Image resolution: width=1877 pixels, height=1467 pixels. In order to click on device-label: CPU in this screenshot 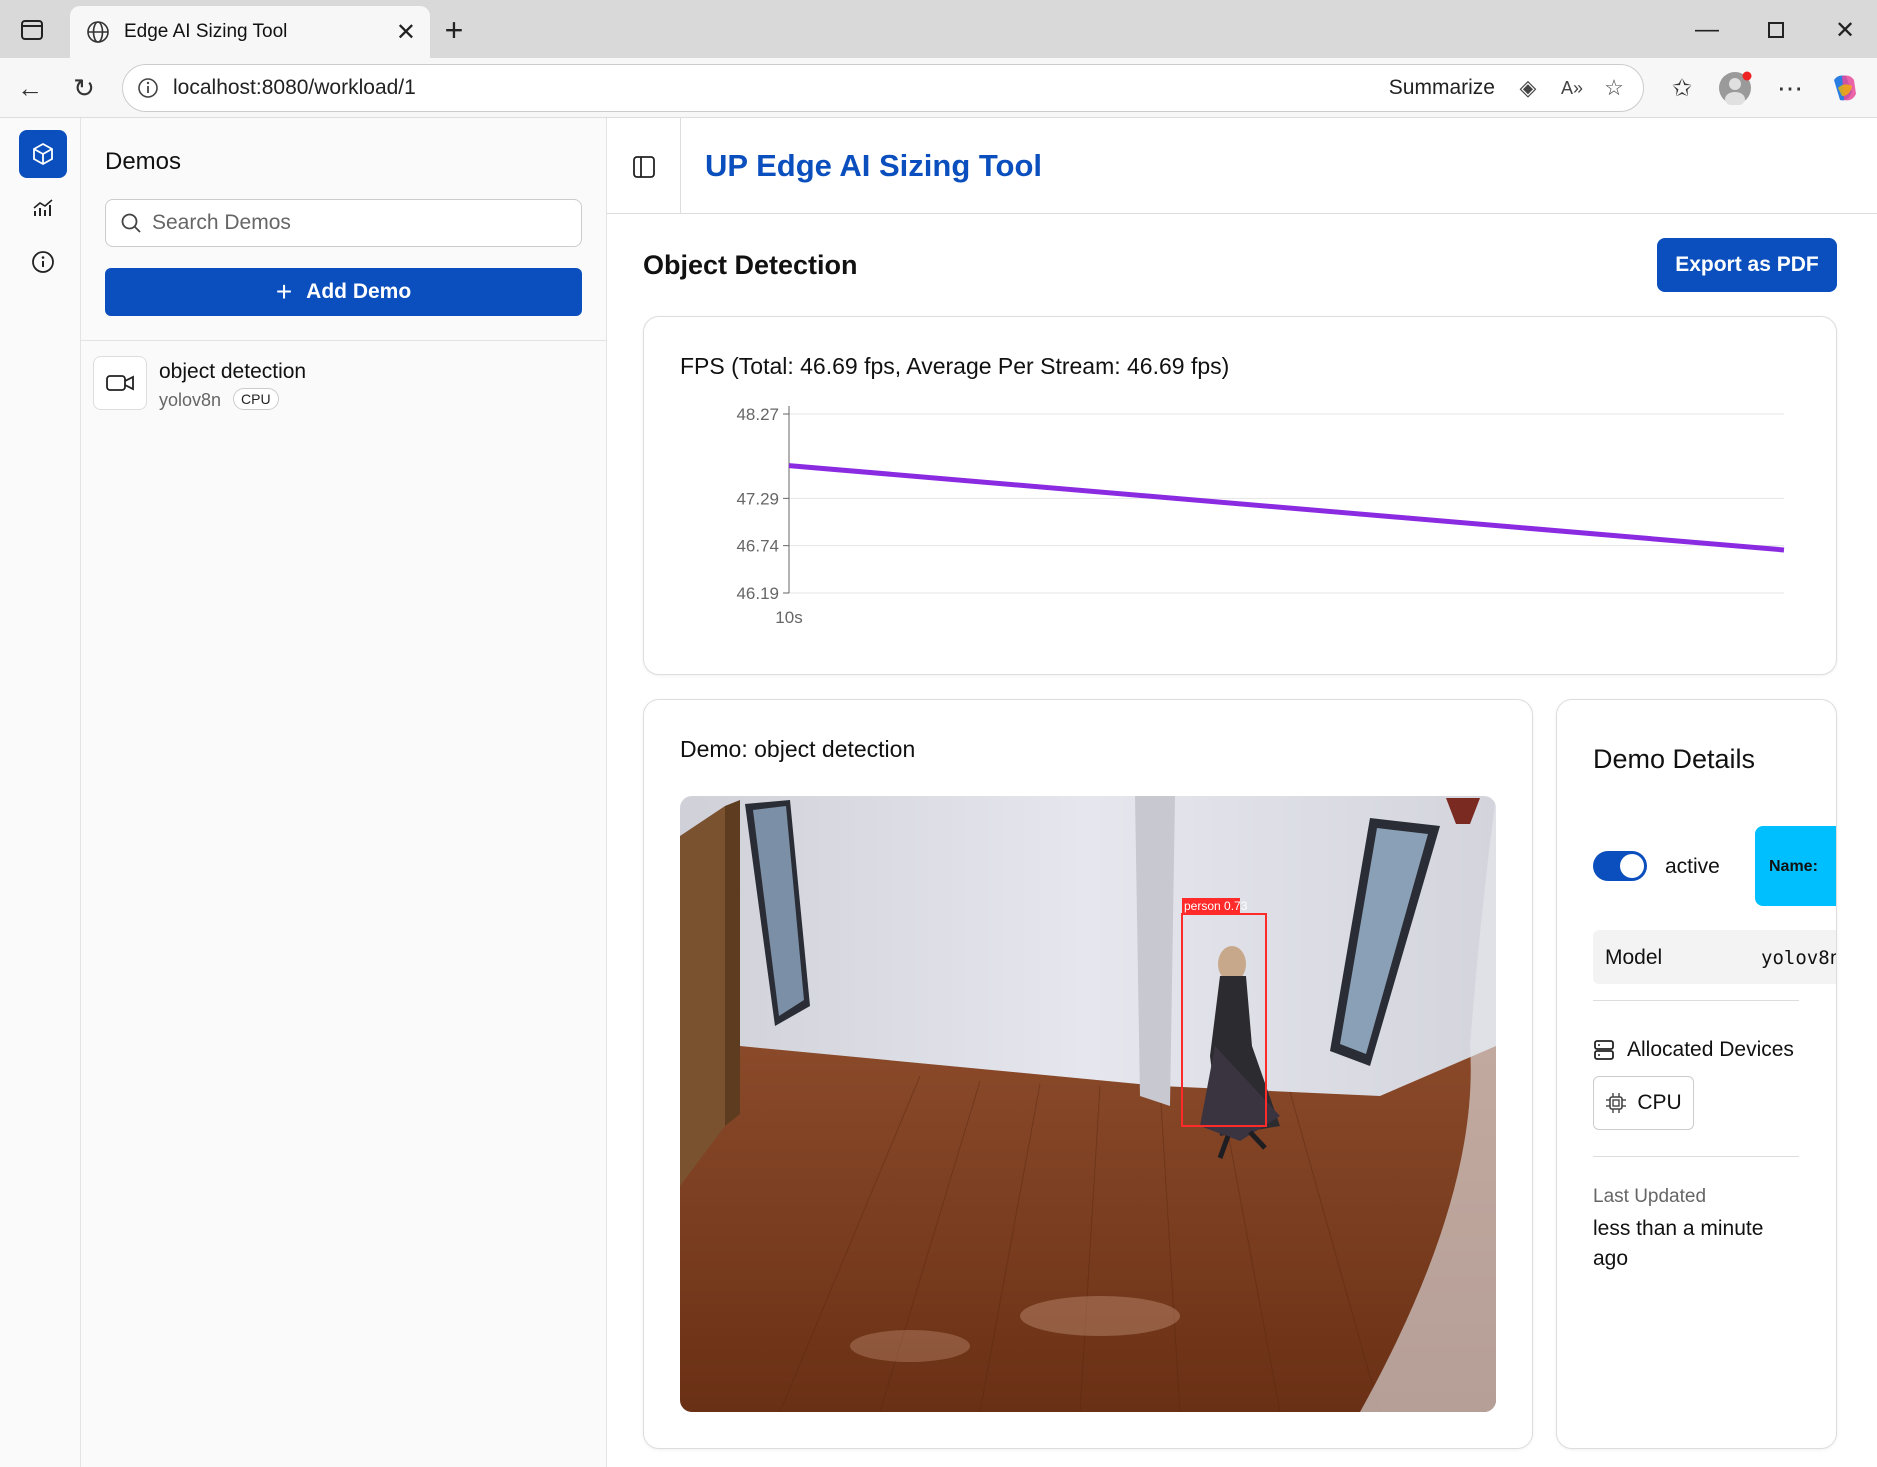, I will do `click(1659, 1102)`.